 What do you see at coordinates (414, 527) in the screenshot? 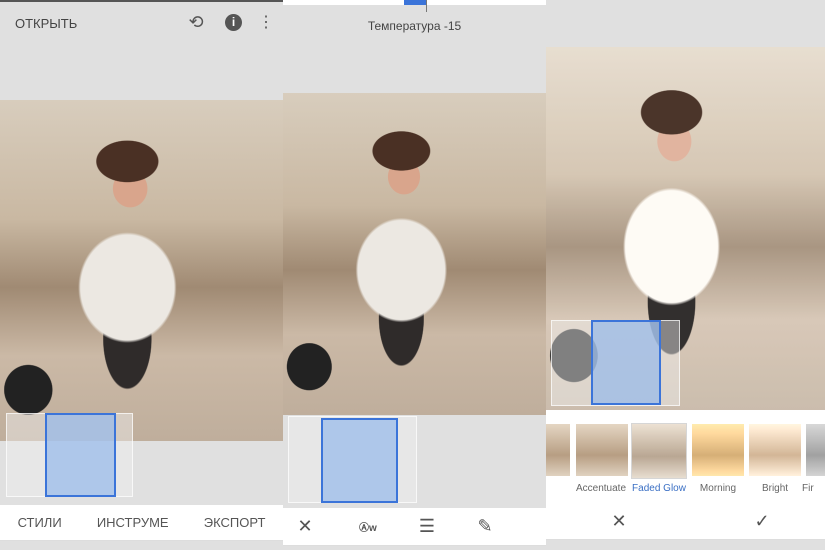
I see `edit-toolbar: ✕ Ⓐw ☰ ✎` at bounding box center [414, 527].